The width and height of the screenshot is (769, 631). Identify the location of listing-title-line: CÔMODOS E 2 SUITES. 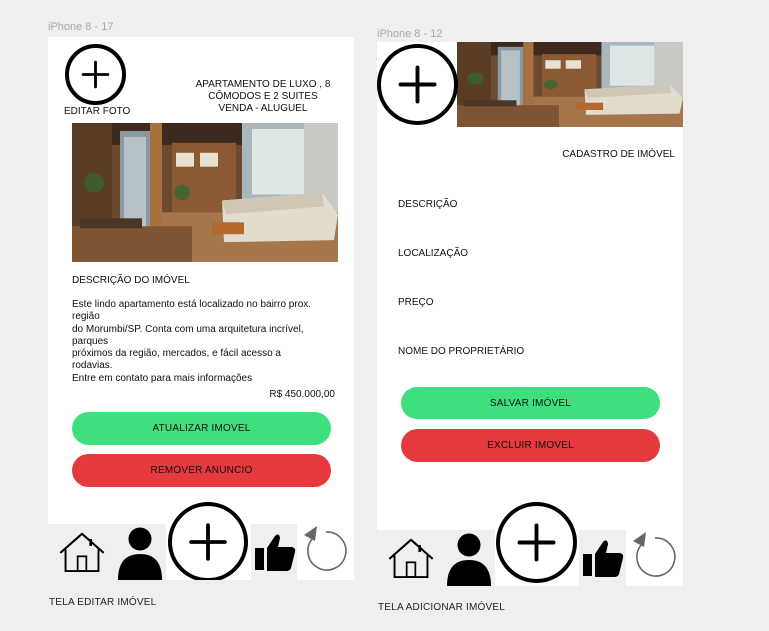
(263, 96).